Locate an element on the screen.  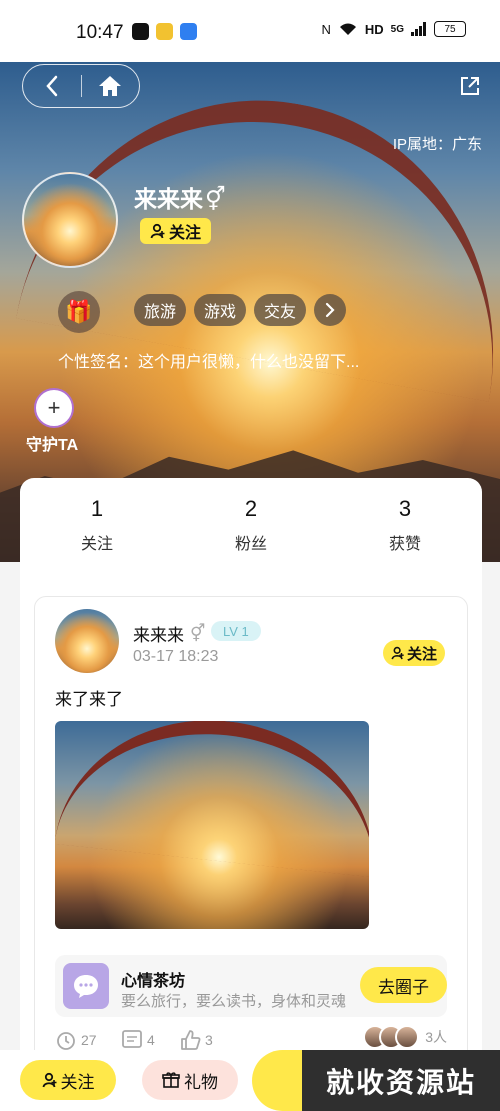
chevron-left-icon is located at coordinates (51, 86).